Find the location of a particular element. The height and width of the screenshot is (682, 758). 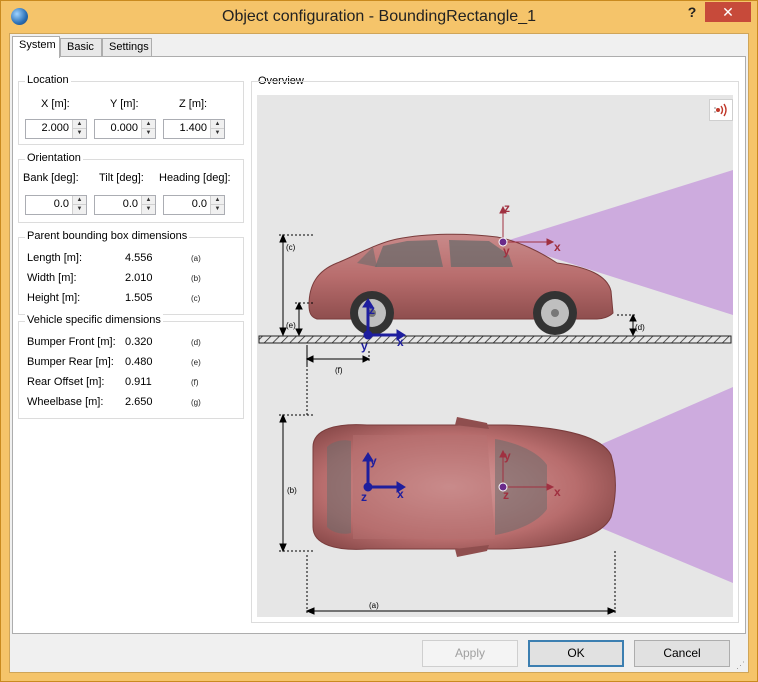

location-title: Location is located at coordinates (48, 80).